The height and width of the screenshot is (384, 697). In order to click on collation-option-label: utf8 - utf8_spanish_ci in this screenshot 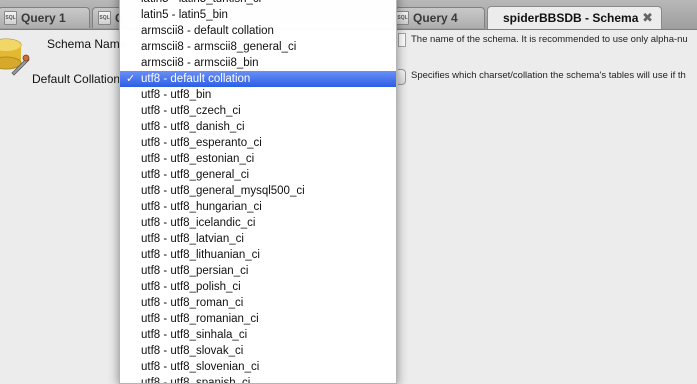, I will do `click(196, 380)`.